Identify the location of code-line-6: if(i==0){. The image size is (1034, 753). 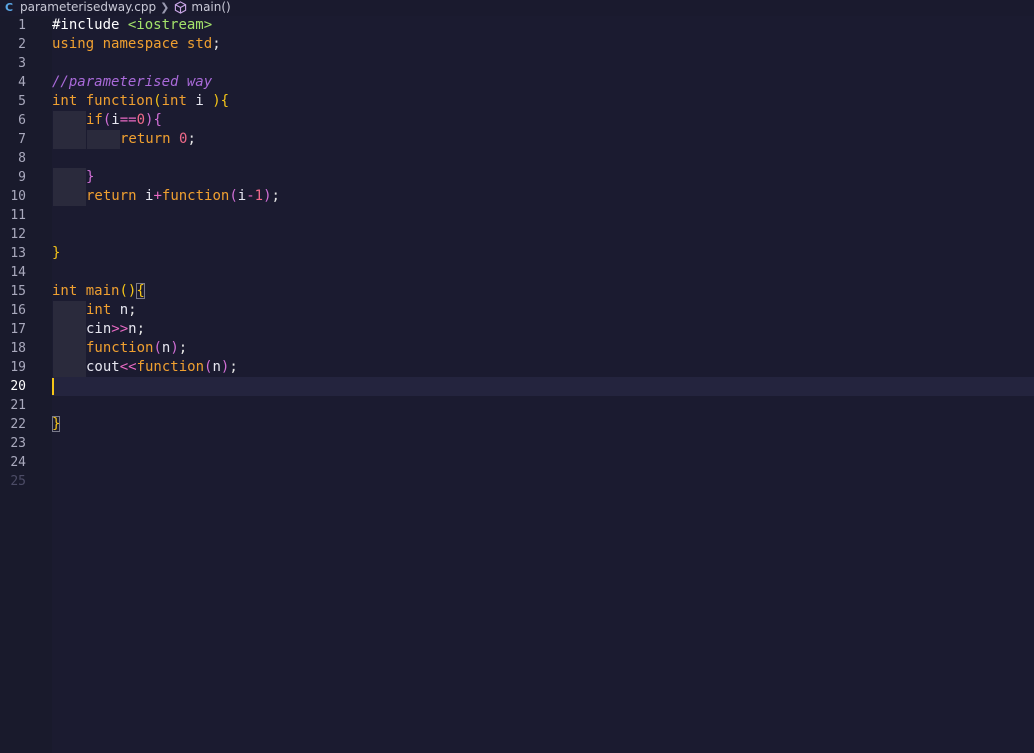
(124, 120).